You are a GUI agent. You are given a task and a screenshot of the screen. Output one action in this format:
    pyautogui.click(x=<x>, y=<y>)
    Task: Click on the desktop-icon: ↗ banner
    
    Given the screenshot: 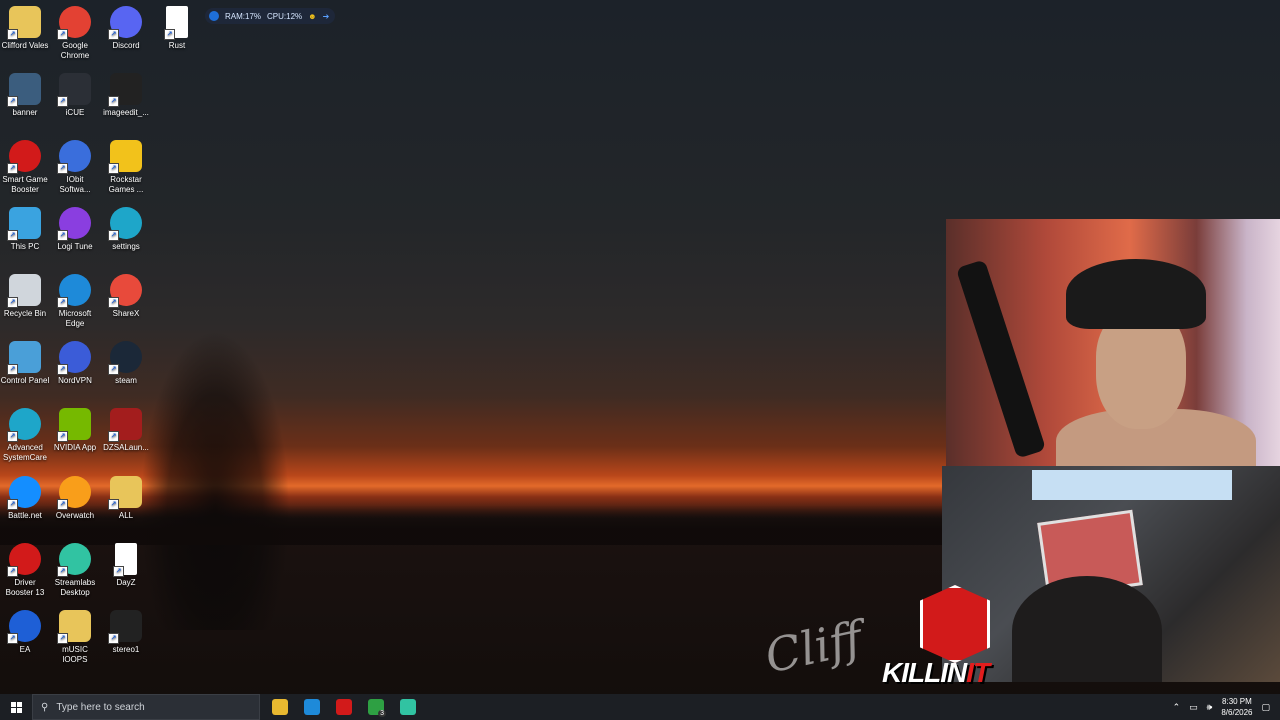 What is the action you would take?
    pyautogui.click(x=25, y=95)
    